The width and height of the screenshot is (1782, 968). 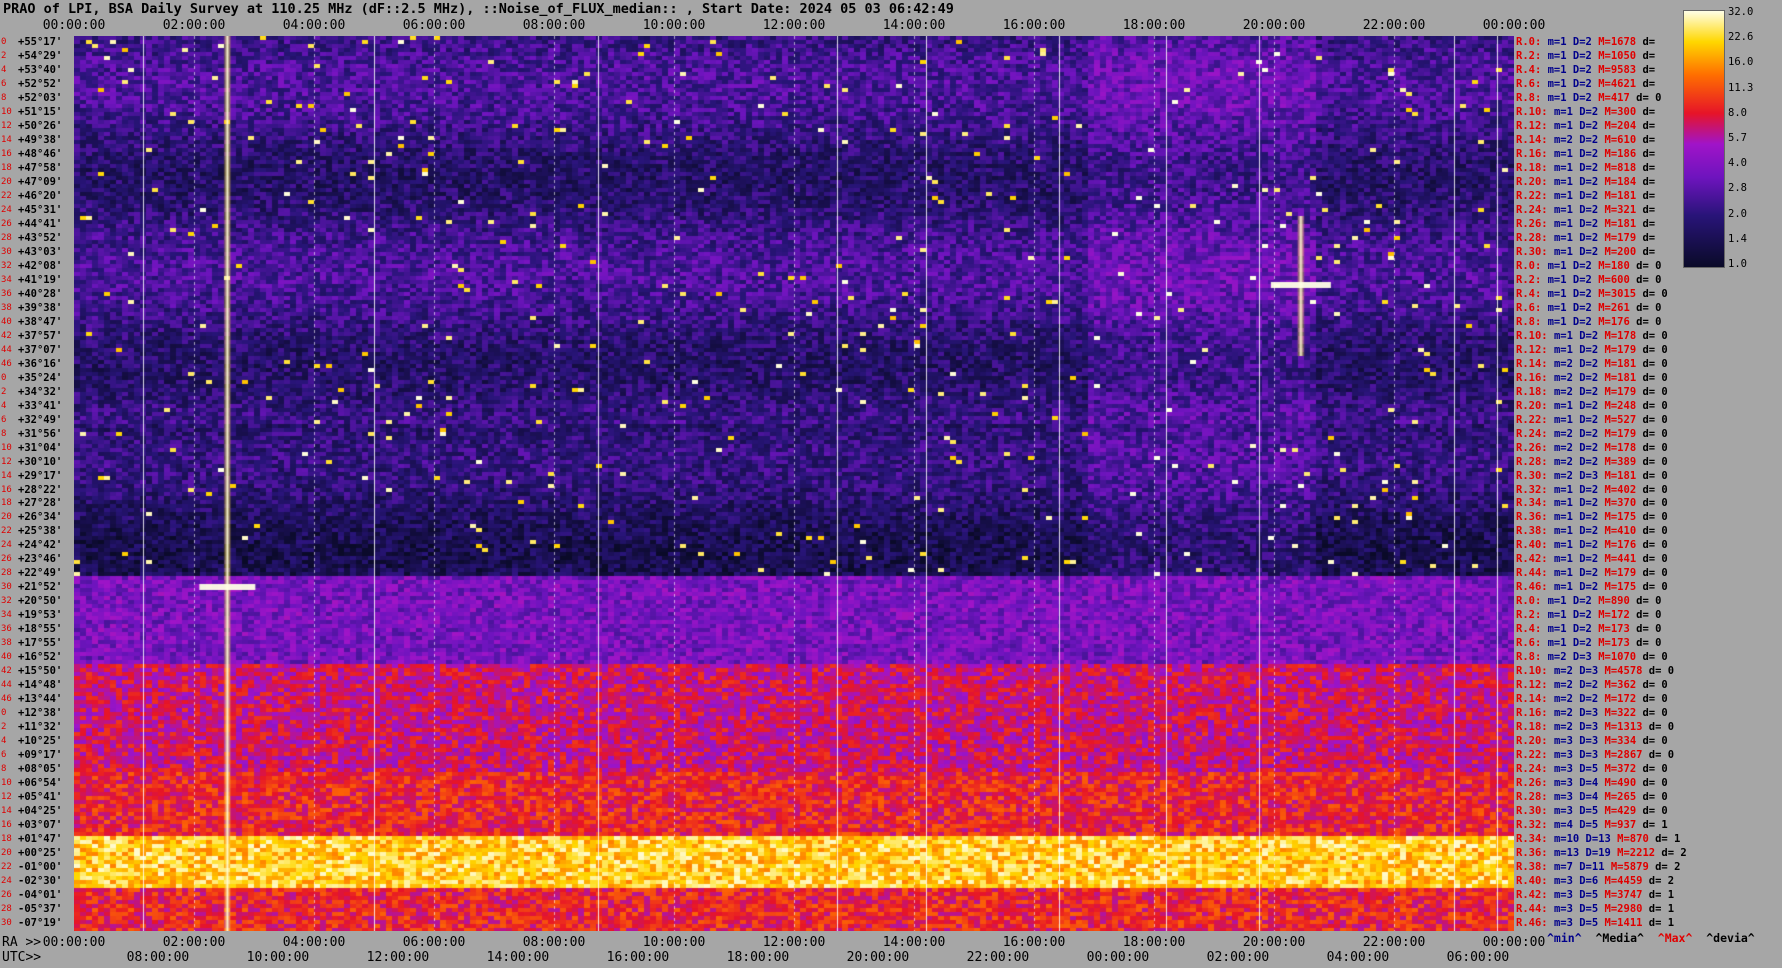 I want to click on declination-label: +52°52', so click(x=40, y=83).